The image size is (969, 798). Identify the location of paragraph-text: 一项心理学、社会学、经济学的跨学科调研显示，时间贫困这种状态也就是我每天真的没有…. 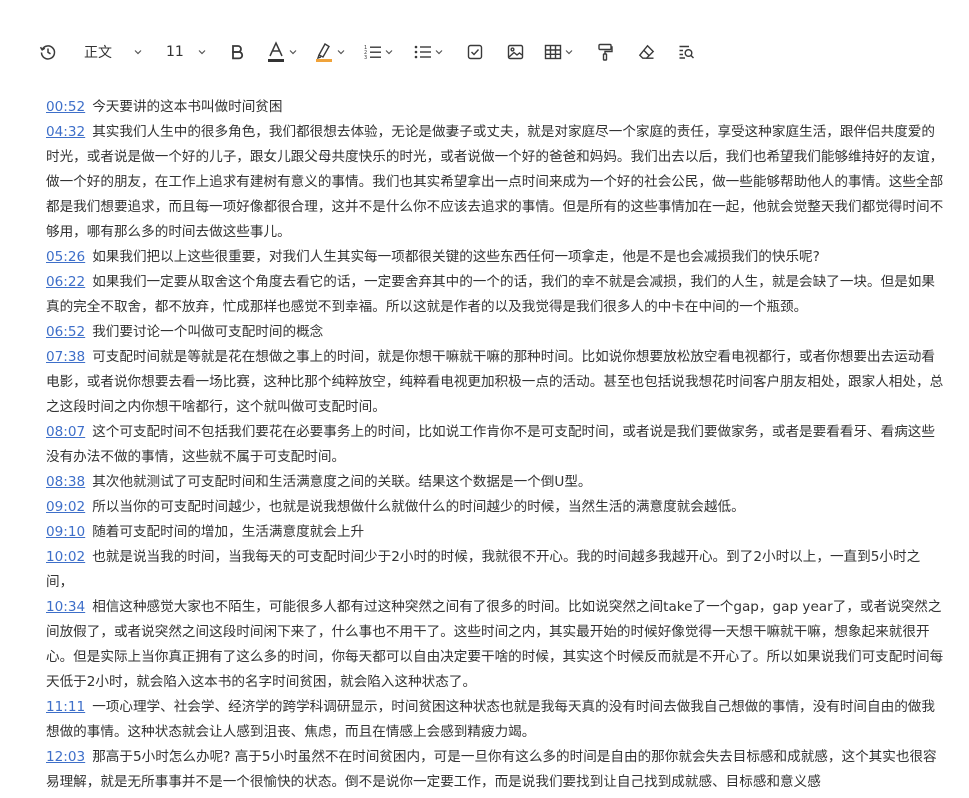
(490, 719).